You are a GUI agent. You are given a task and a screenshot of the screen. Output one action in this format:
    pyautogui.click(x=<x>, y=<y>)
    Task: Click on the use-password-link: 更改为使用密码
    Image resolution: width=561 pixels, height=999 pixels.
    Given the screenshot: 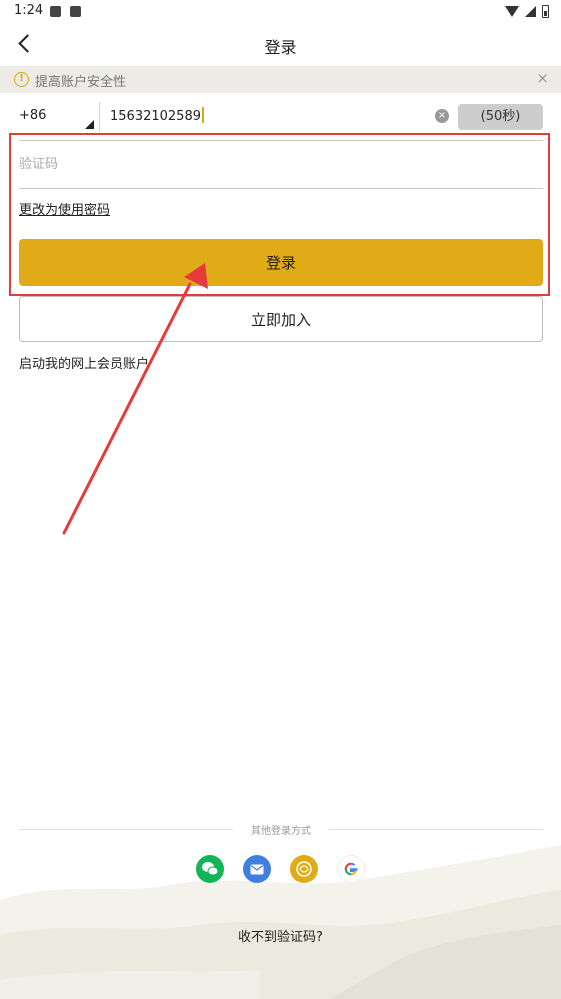 What is the action you would take?
    pyautogui.click(x=64, y=208)
    